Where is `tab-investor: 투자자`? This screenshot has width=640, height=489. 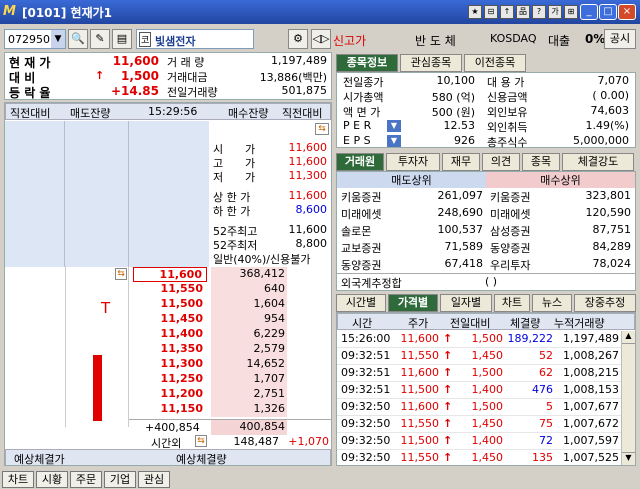
tab-investor: 투자자 is located at coordinates (413, 162).